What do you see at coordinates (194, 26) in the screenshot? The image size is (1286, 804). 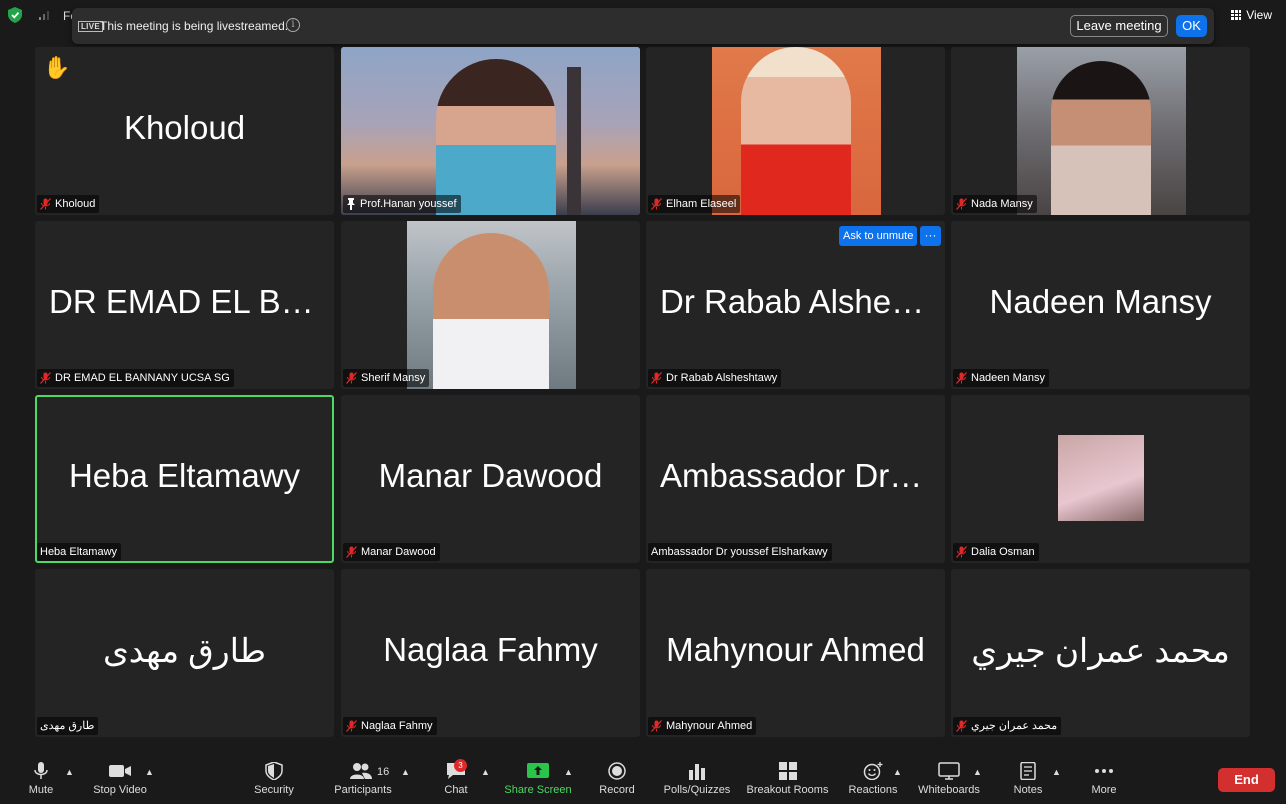 I see `livestream-message: This meeting is being livestreamed.` at bounding box center [194, 26].